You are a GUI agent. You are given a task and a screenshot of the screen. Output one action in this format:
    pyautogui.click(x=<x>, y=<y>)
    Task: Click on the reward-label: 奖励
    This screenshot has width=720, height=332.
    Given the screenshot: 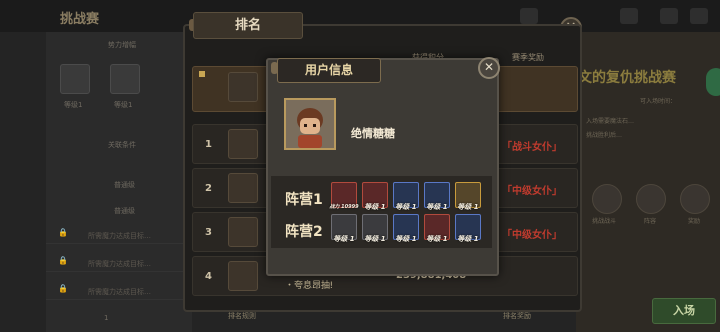 What is the action you would take?
    pyautogui.click(x=694, y=221)
    